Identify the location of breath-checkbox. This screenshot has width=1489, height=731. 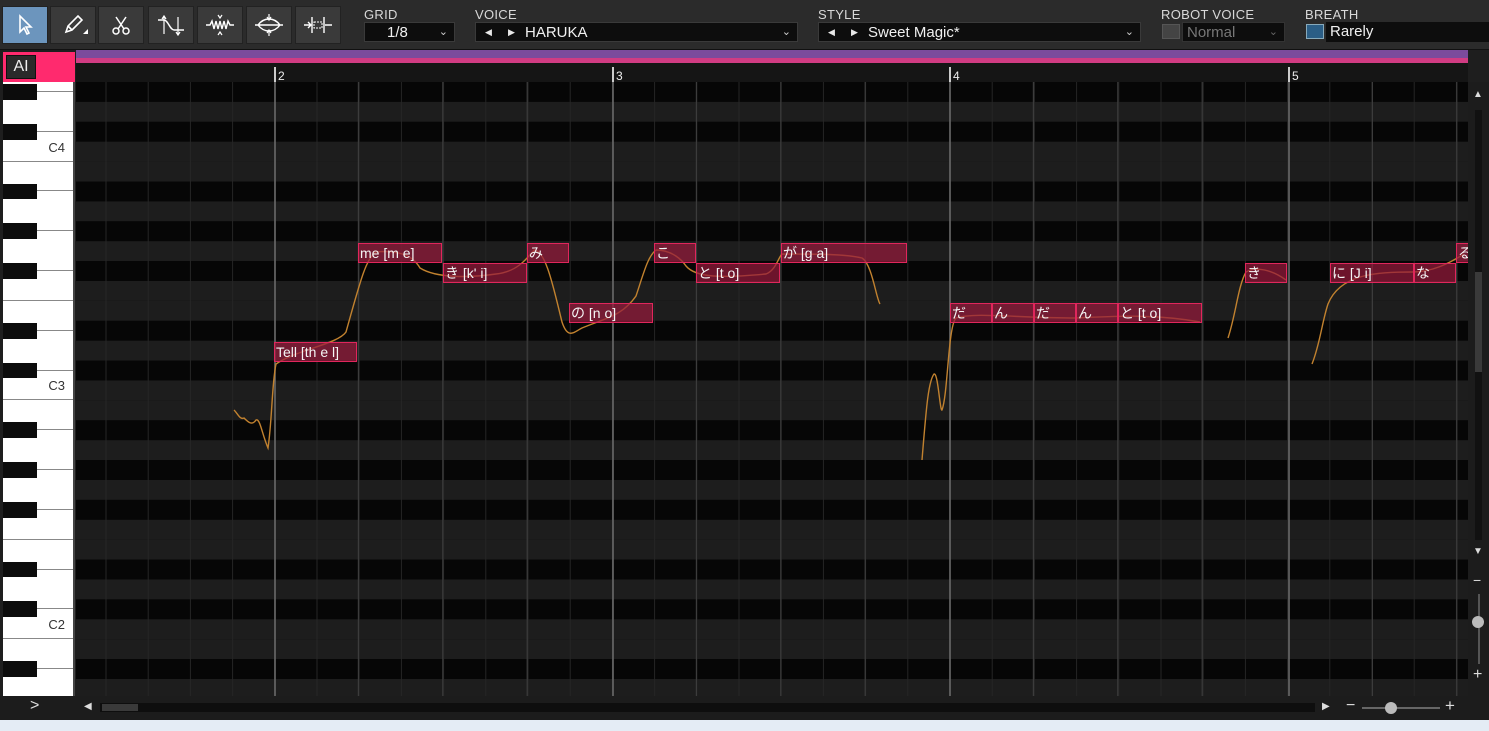
(1315, 31).